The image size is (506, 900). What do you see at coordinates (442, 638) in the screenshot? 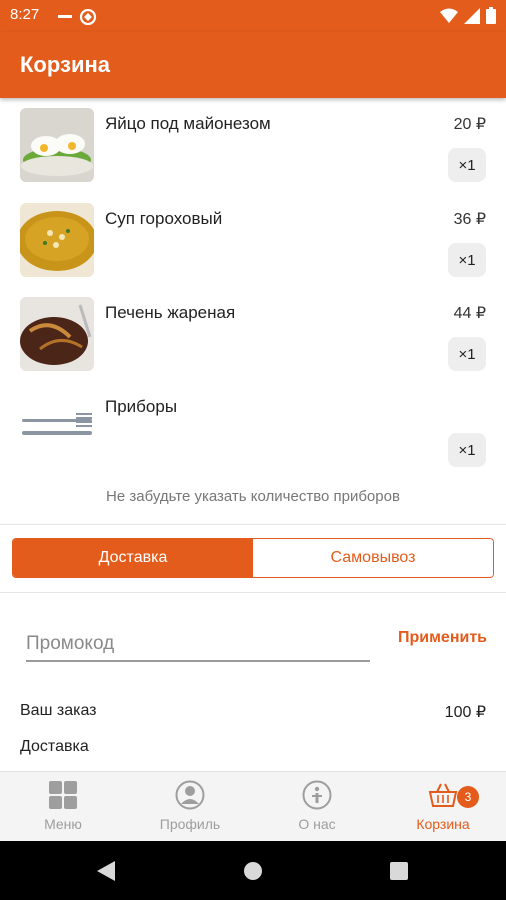
I see `apply-promo-button: Применить` at bounding box center [442, 638].